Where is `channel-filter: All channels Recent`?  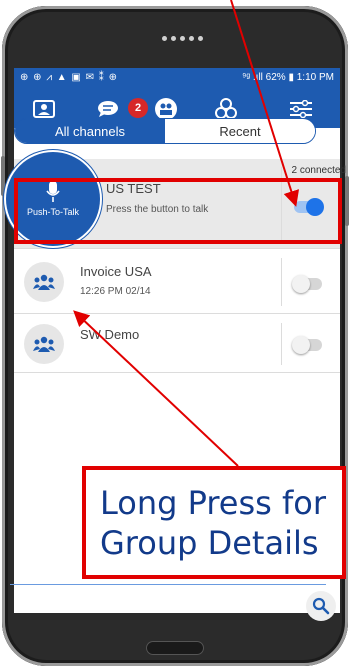 channel-filter: All channels Recent is located at coordinates (165, 131).